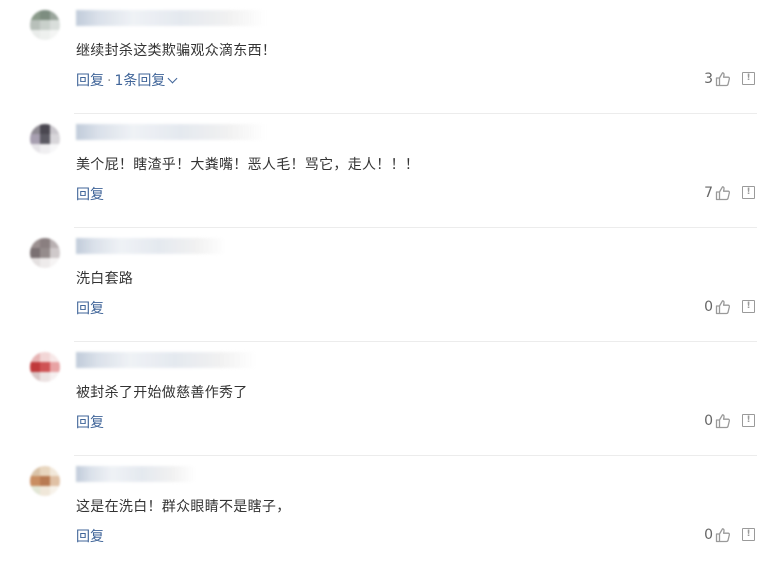 This screenshot has height=570, width=769. What do you see at coordinates (162, 393) in the screenshot?
I see `comment-text: 被封杀了开始做慈善作秀了` at bounding box center [162, 393].